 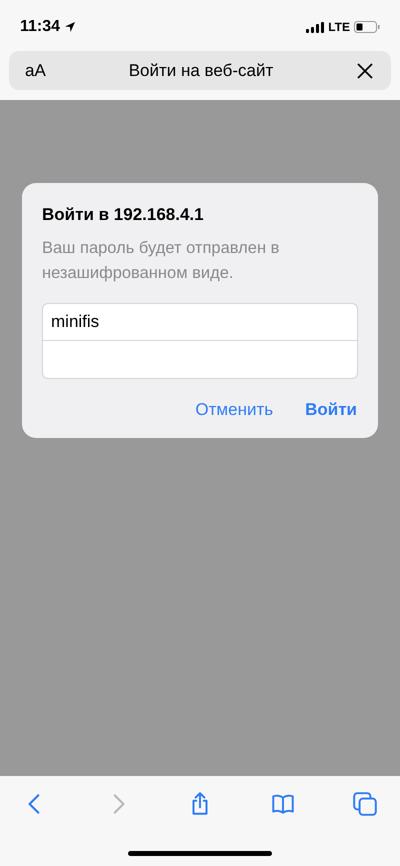 What do you see at coordinates (365, 70) in the screenshot?
I see `close-icon` at bounding box center [365, 70].